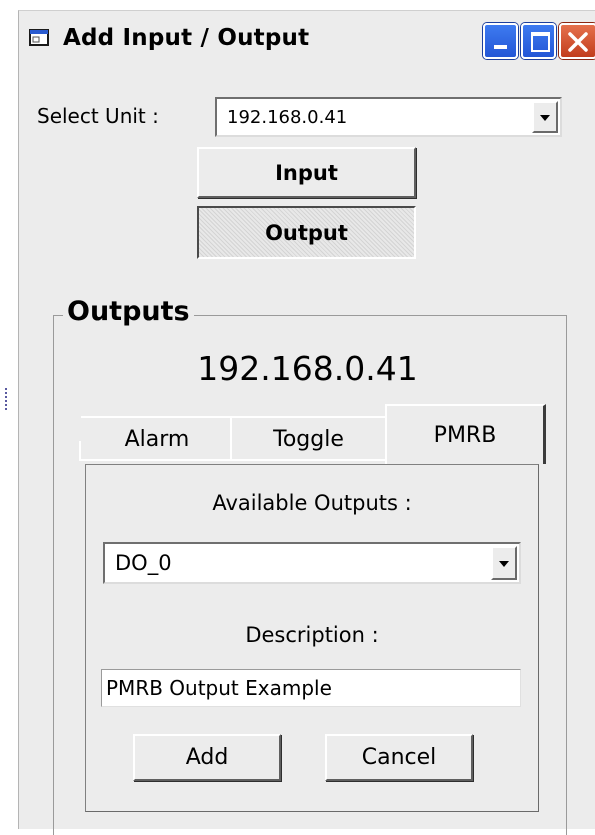 The image size is (595, 835). What do you see at coordinates (186, 38) in the screenshot?
I see `window-title: Add Input / Output` at bounding box center [186, 38].